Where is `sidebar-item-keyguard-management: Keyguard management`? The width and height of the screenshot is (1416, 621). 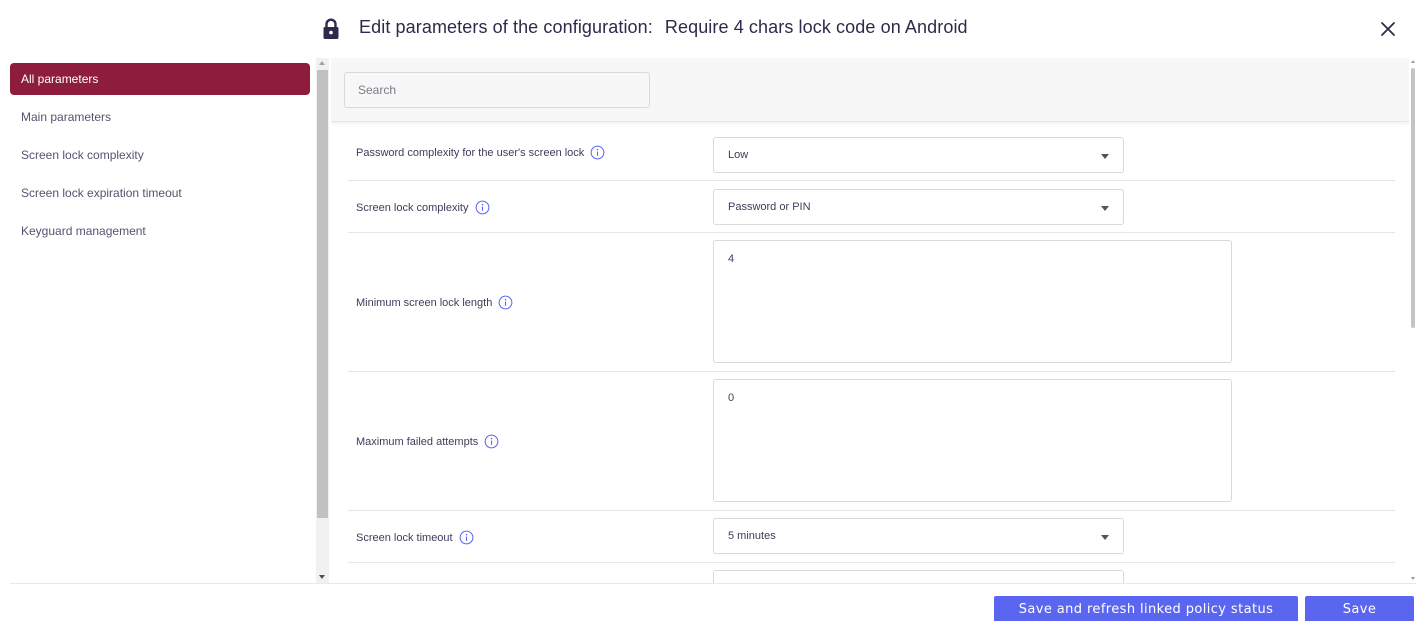 sidebar-item-keyguard-management: Keyguard management is located at coordinates (160, 234).